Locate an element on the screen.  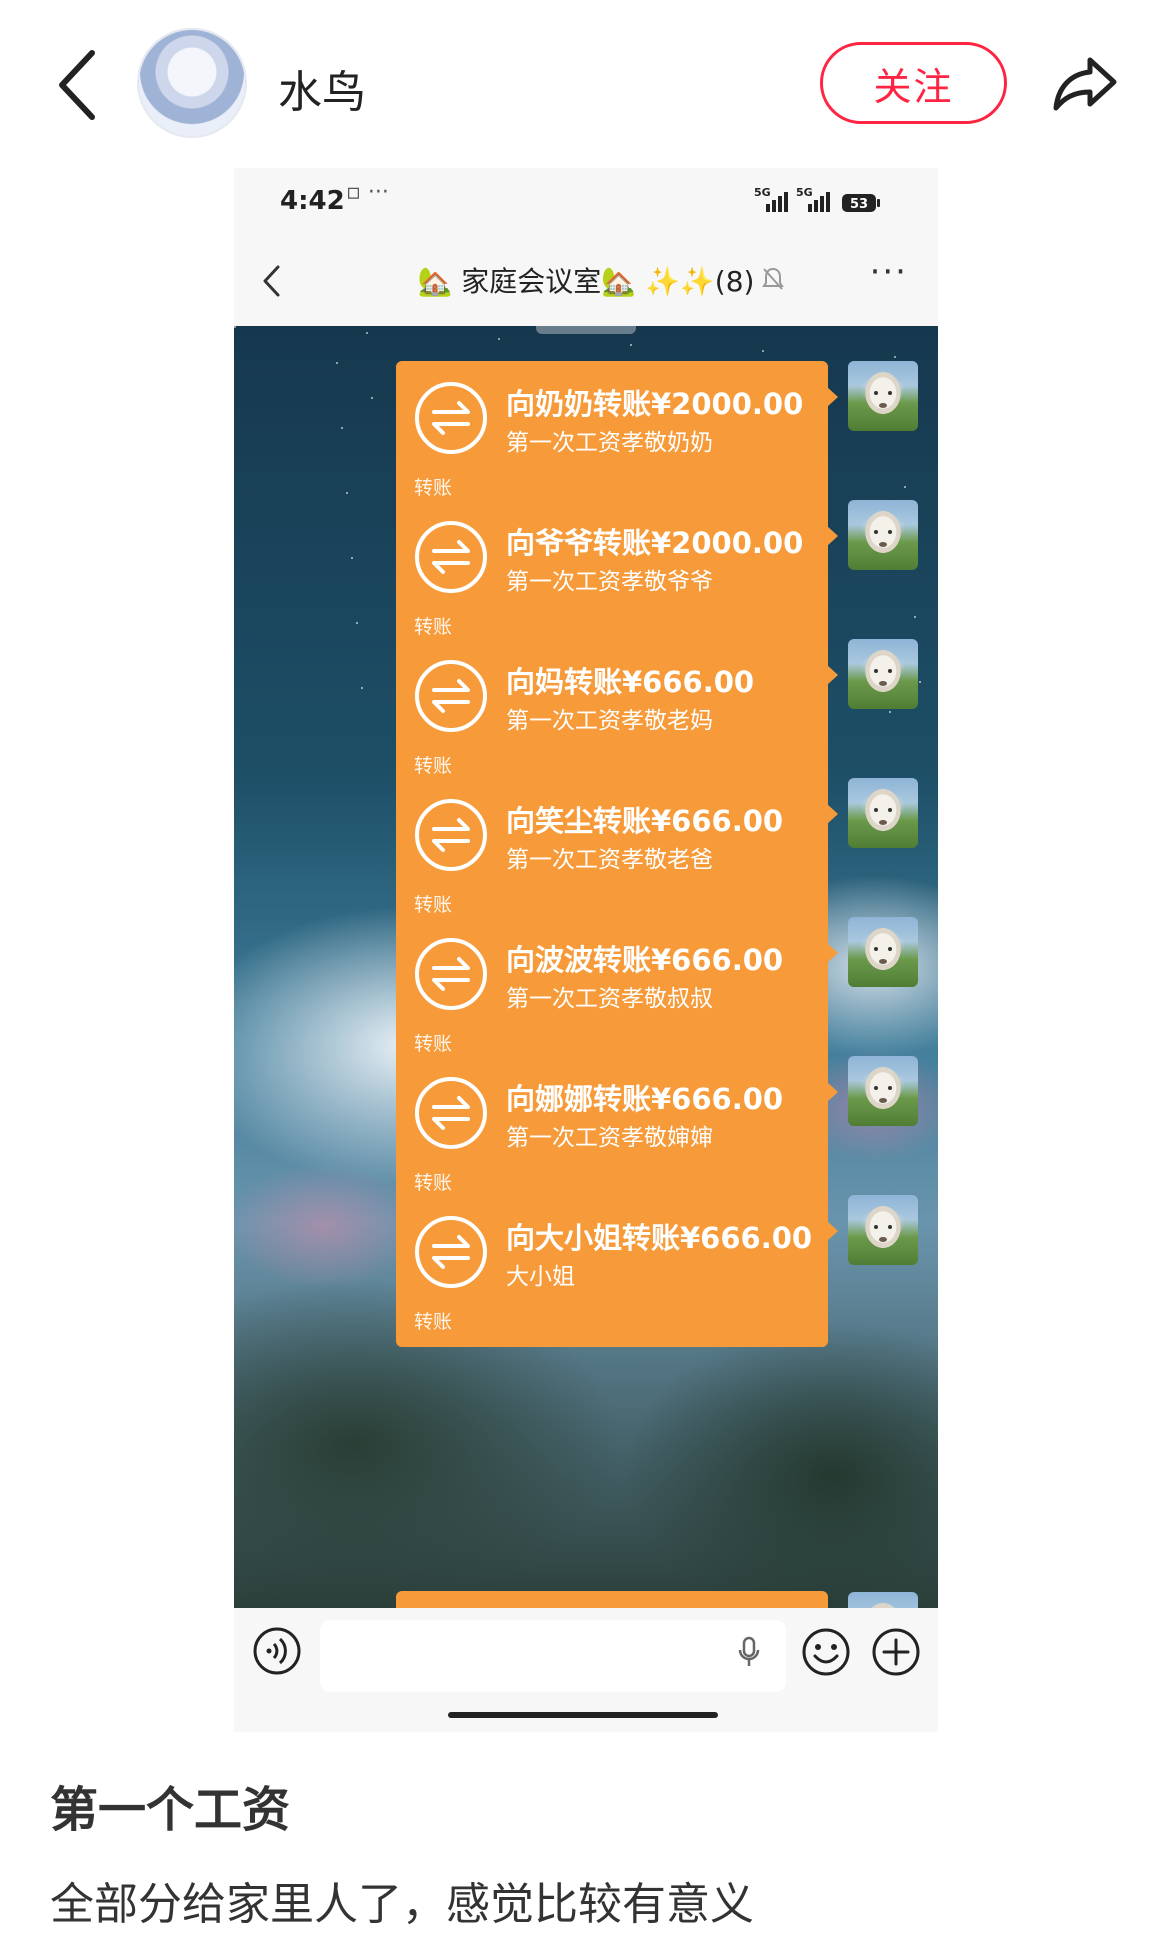
transfer-bubble: 向爷爷转账¥2000.00 第一次工资孝敬爷爷转账 is located at coordinates (617, 576).